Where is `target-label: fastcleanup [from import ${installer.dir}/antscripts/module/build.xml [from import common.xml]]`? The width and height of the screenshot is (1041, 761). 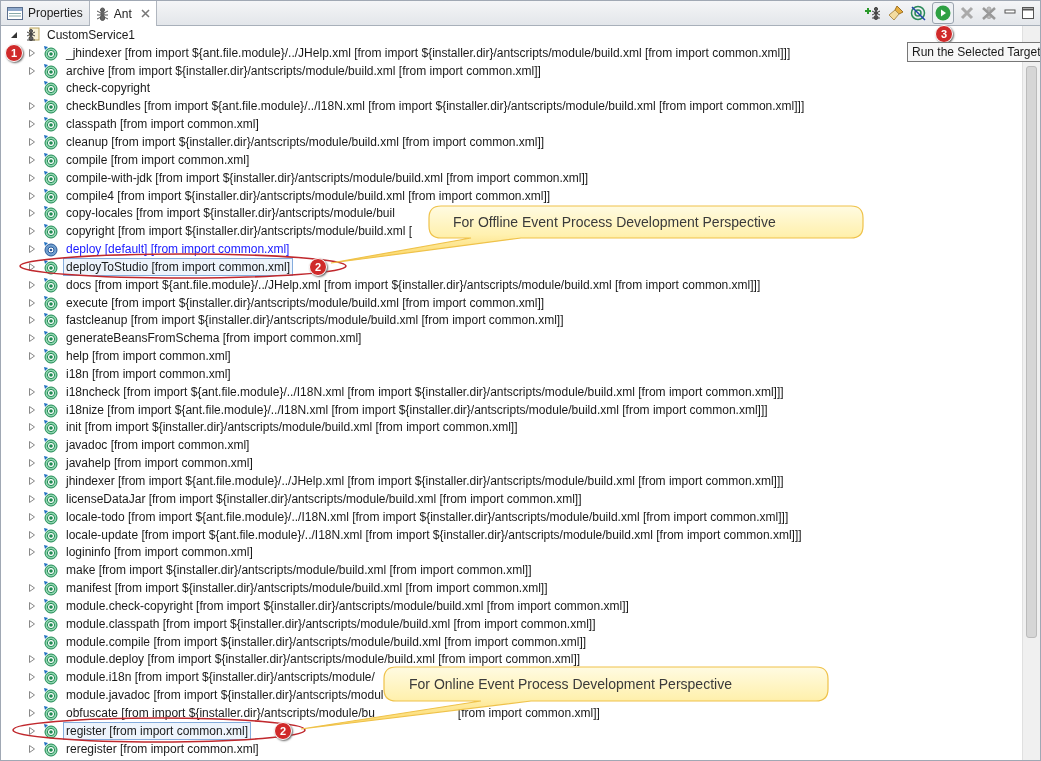
target-label: fastcleanup [from import ${installer.dir}/antscripts/module/build.xml [from import common.xml]] is located at coordinates (315, 320).